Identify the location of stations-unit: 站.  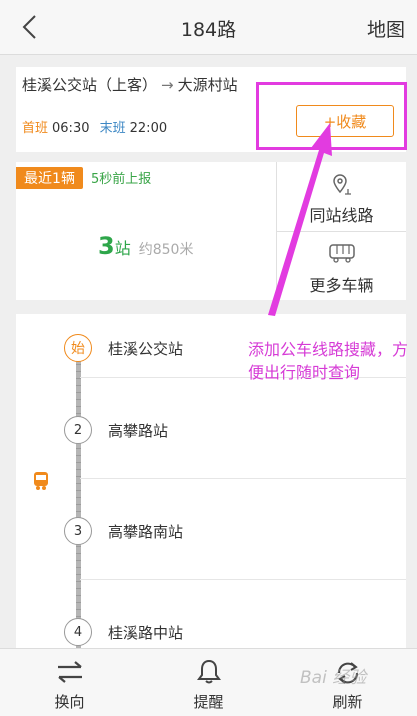
(122, 248).